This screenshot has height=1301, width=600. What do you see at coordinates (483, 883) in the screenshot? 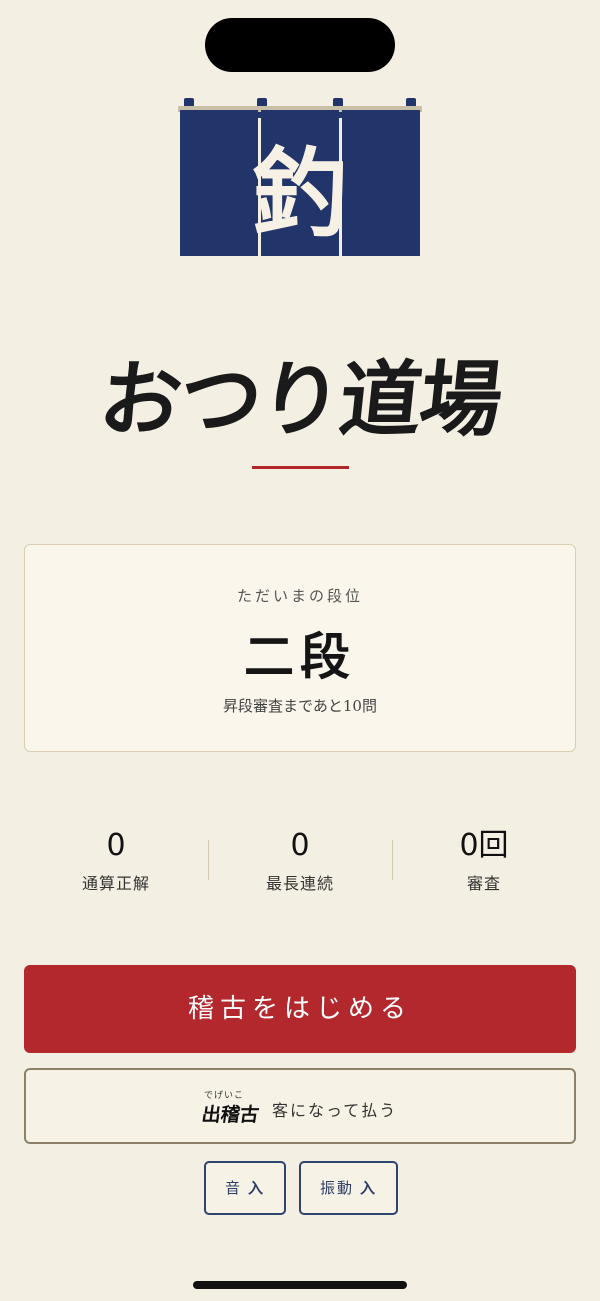
I see `stat-label: 審査` at bounding box center [483, 883].